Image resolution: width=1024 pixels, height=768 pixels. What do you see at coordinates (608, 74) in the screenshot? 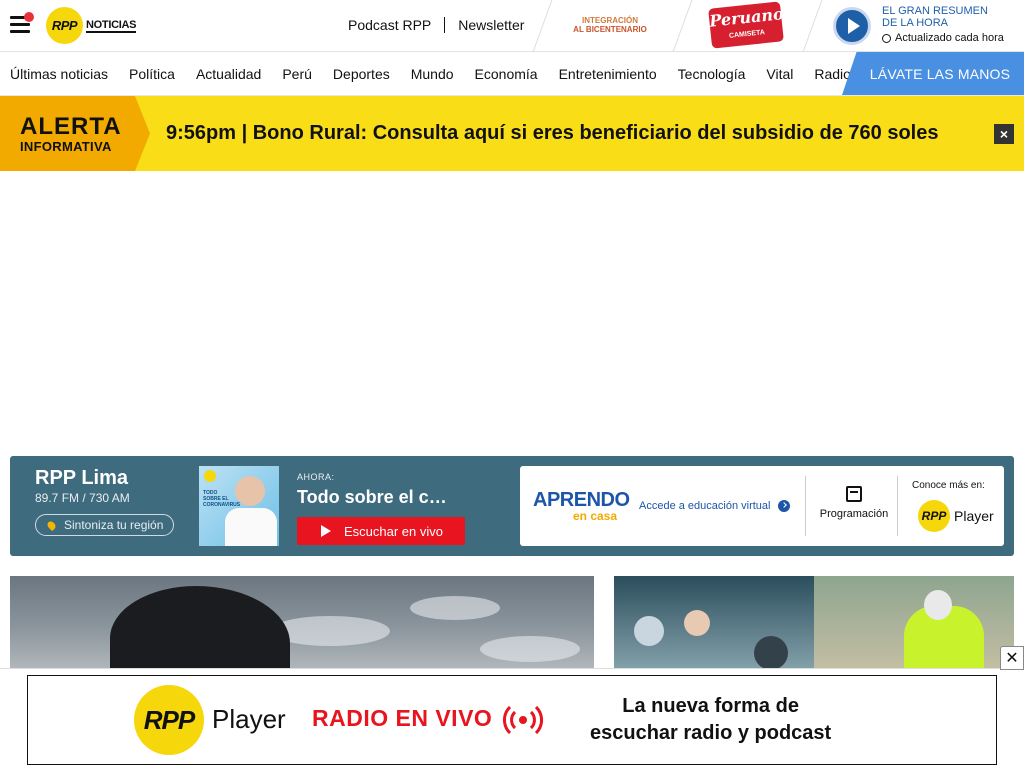
I see `nav-item-entretenimiento: Entretenimiento` at bounding box center [608, 74].